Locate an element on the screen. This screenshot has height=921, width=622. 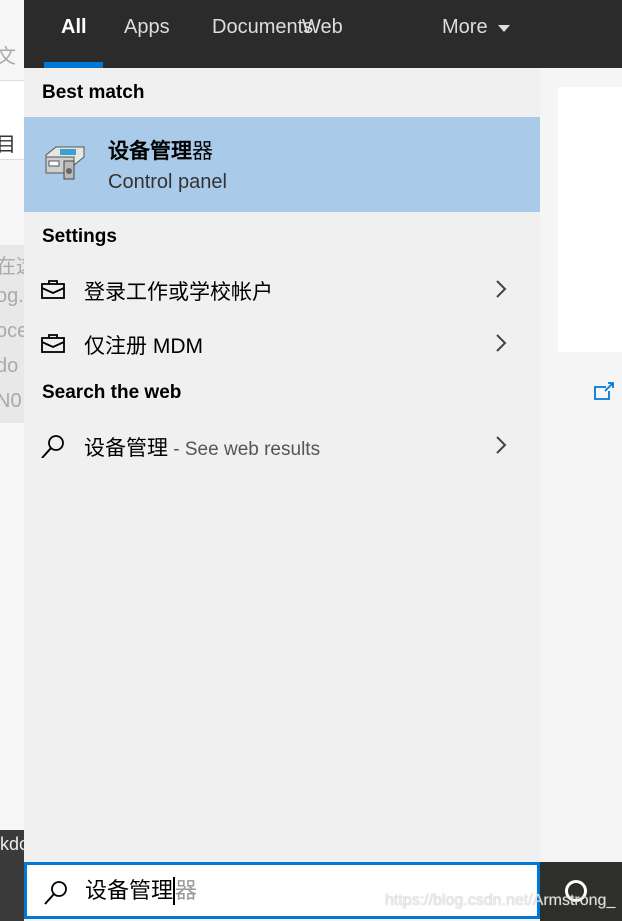
bg-text: 在这 is located at coordinates (12, 267).